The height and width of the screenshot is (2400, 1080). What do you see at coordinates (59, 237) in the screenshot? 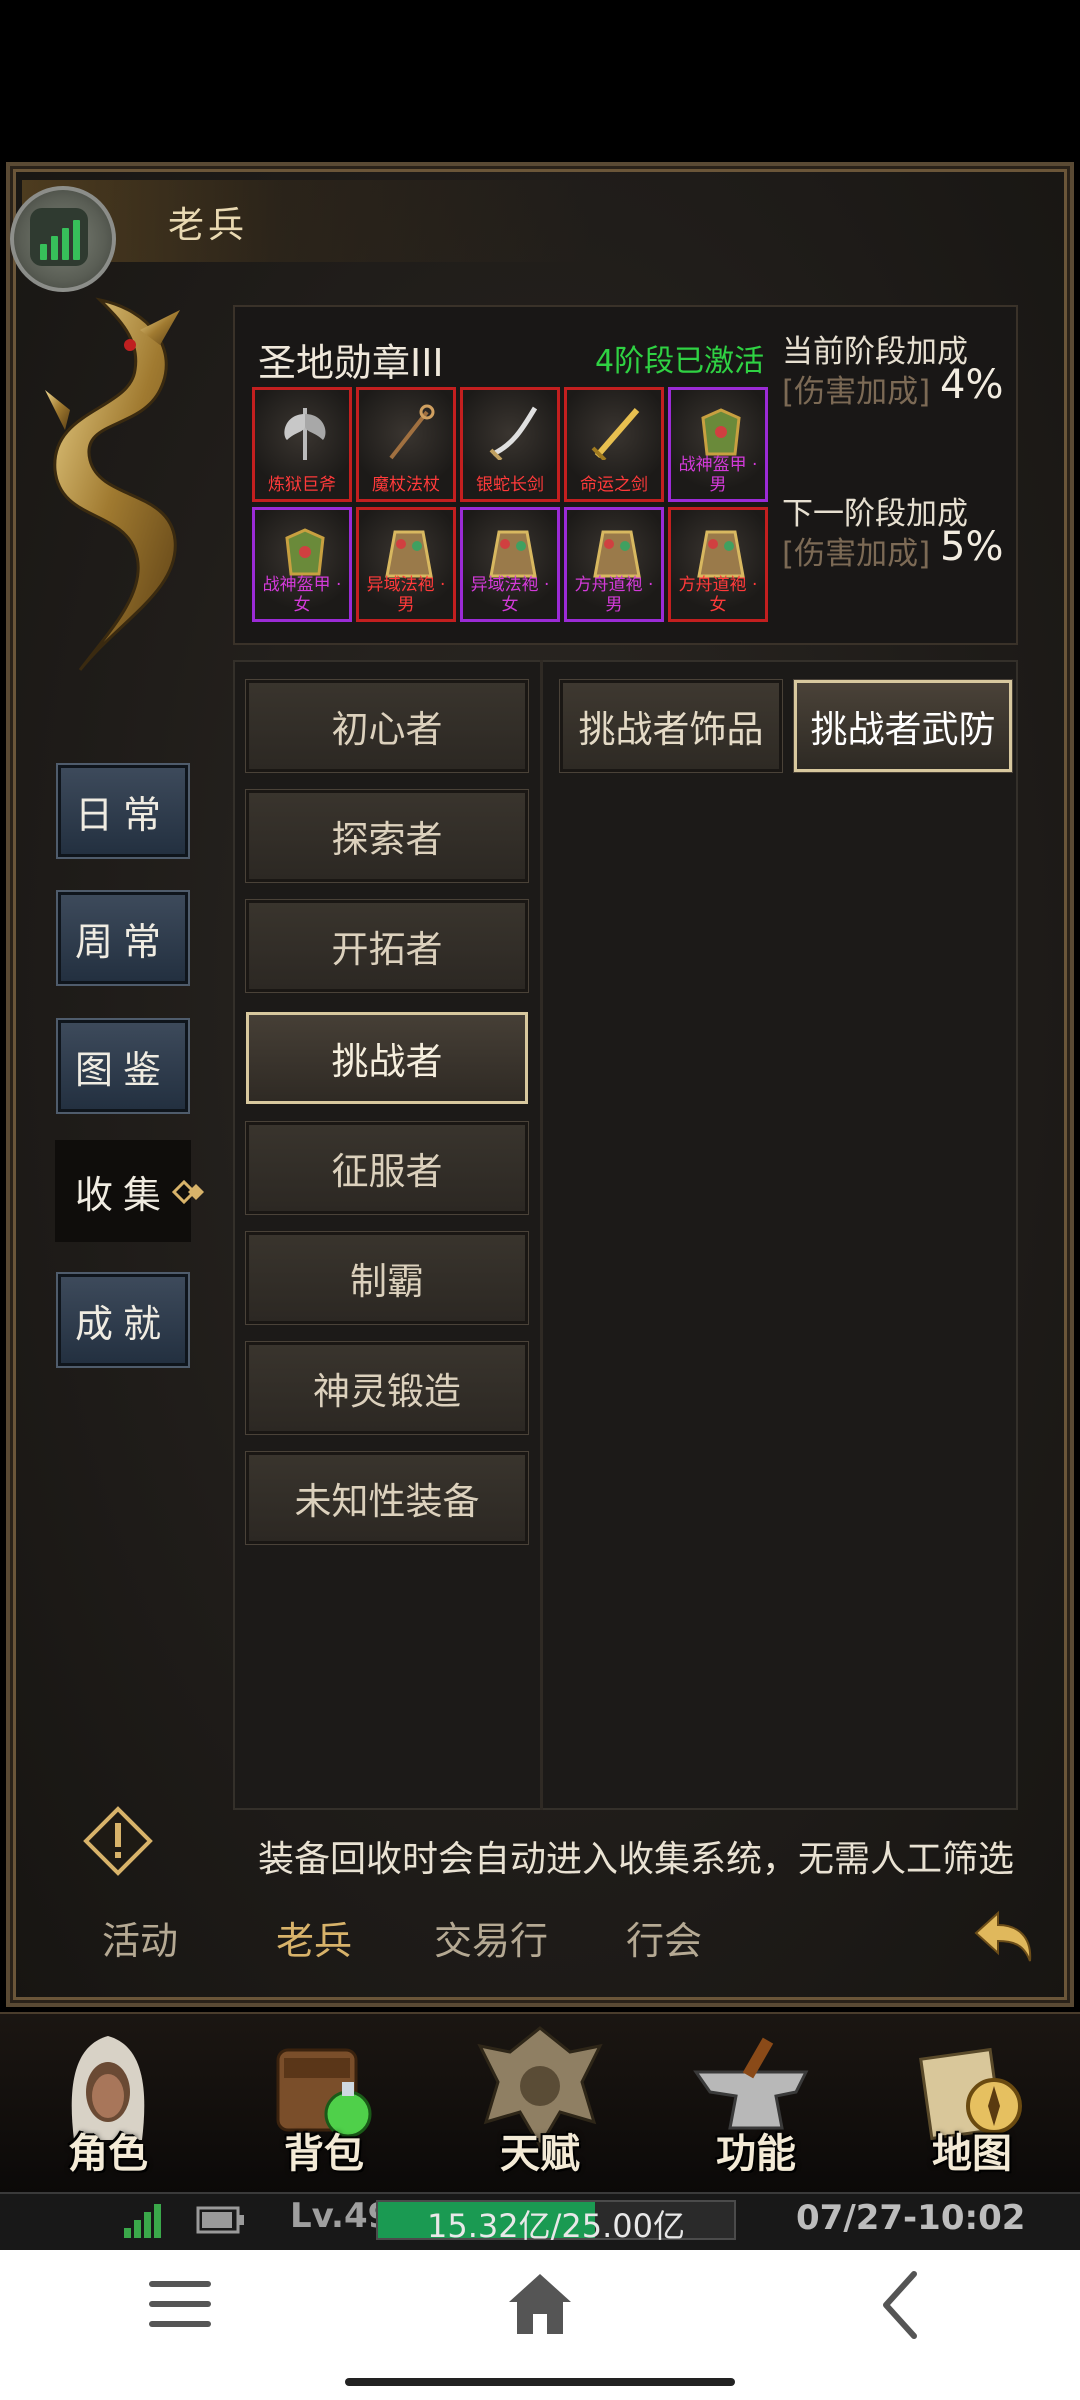
I see `signal-bars-icon` at bounding box center [59, 237].